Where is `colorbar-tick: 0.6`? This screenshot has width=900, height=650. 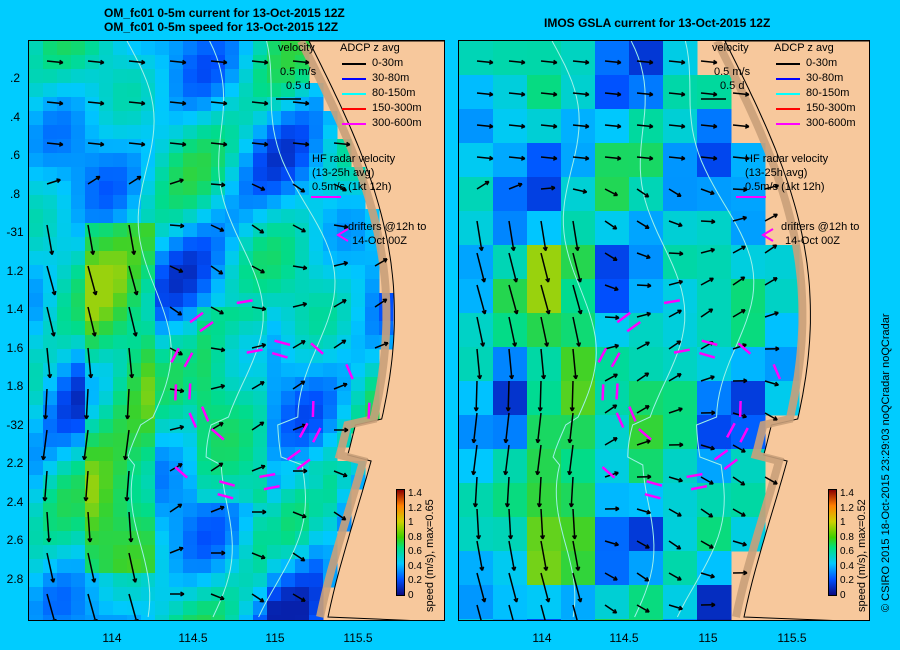 colorbar-tick: 0.6 is located at coordinates (847, 551).